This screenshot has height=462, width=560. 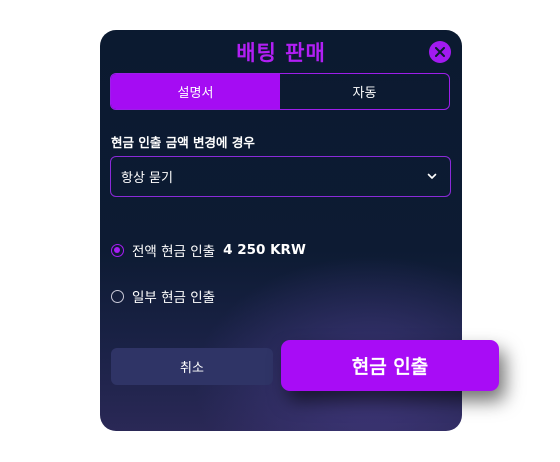 I want to click on option-full-cashout-label: 전액 현금 인출, so click(x=174, y=252).